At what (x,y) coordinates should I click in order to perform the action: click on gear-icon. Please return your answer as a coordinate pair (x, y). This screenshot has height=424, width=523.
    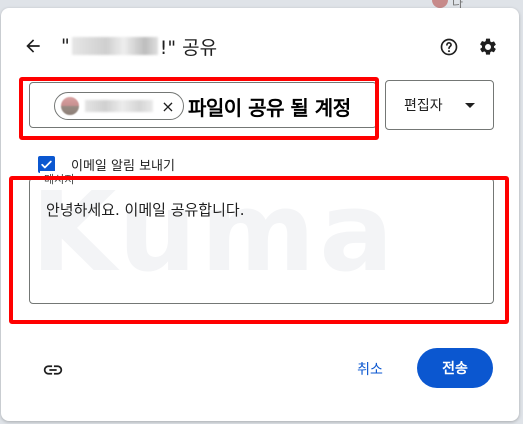
    Looking at the image, I should click on (488, 46).